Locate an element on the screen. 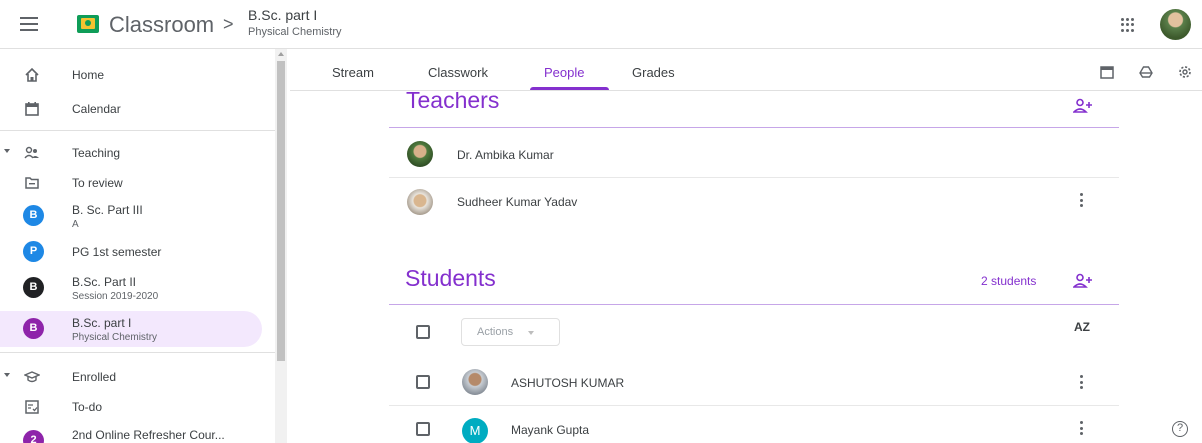 Image resolution: width=1202 pixels, height=443 pixels. sidebar-item-teaching: Teaching is located at coordinates (137, 153).